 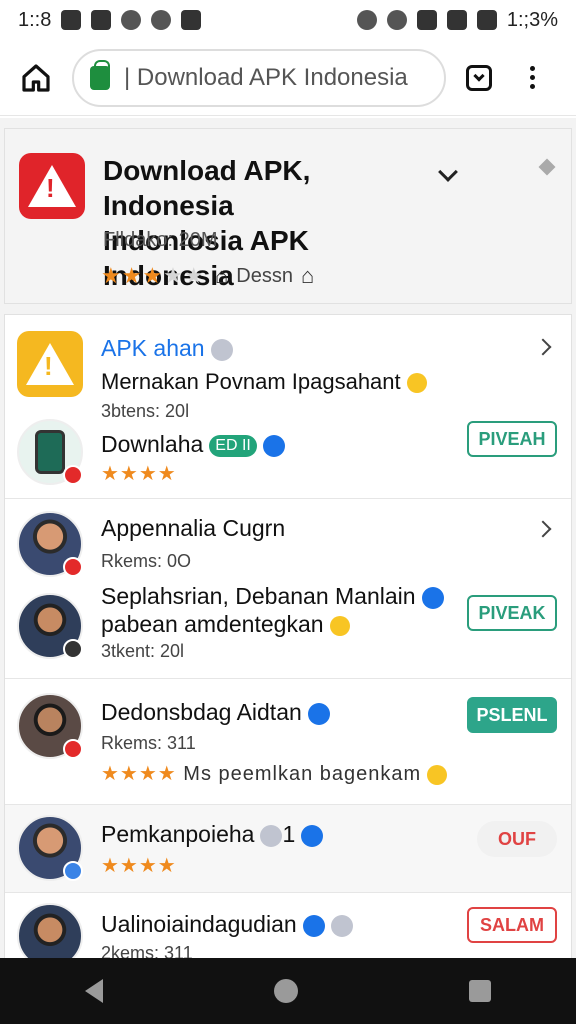 I want to click on list-item-title-text: Dedonsbdag Aidtan, so click(x=201, y=712).